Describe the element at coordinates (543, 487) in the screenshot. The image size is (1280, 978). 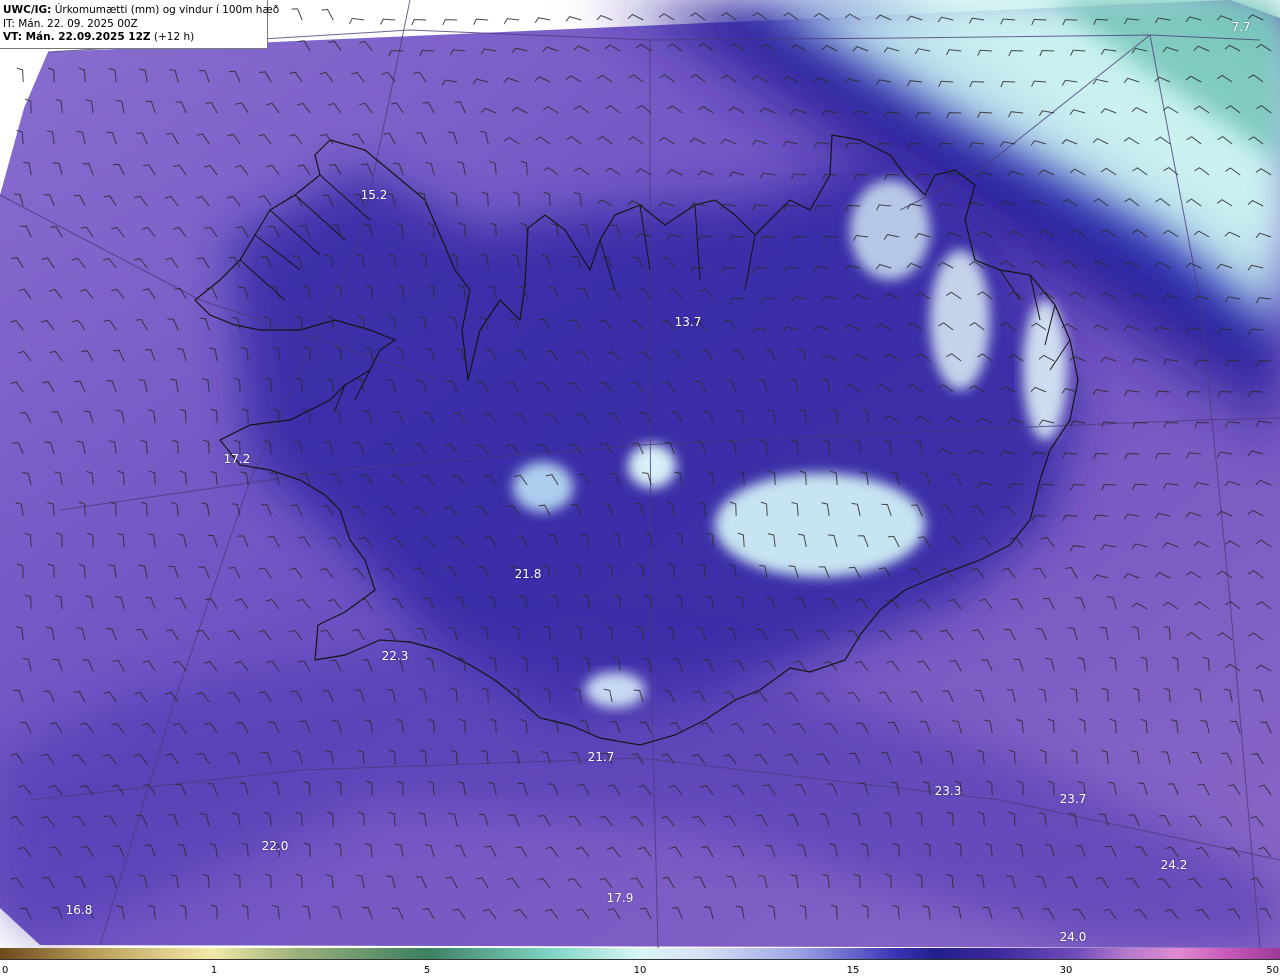
I see `precip-core-langjokull` at that location.